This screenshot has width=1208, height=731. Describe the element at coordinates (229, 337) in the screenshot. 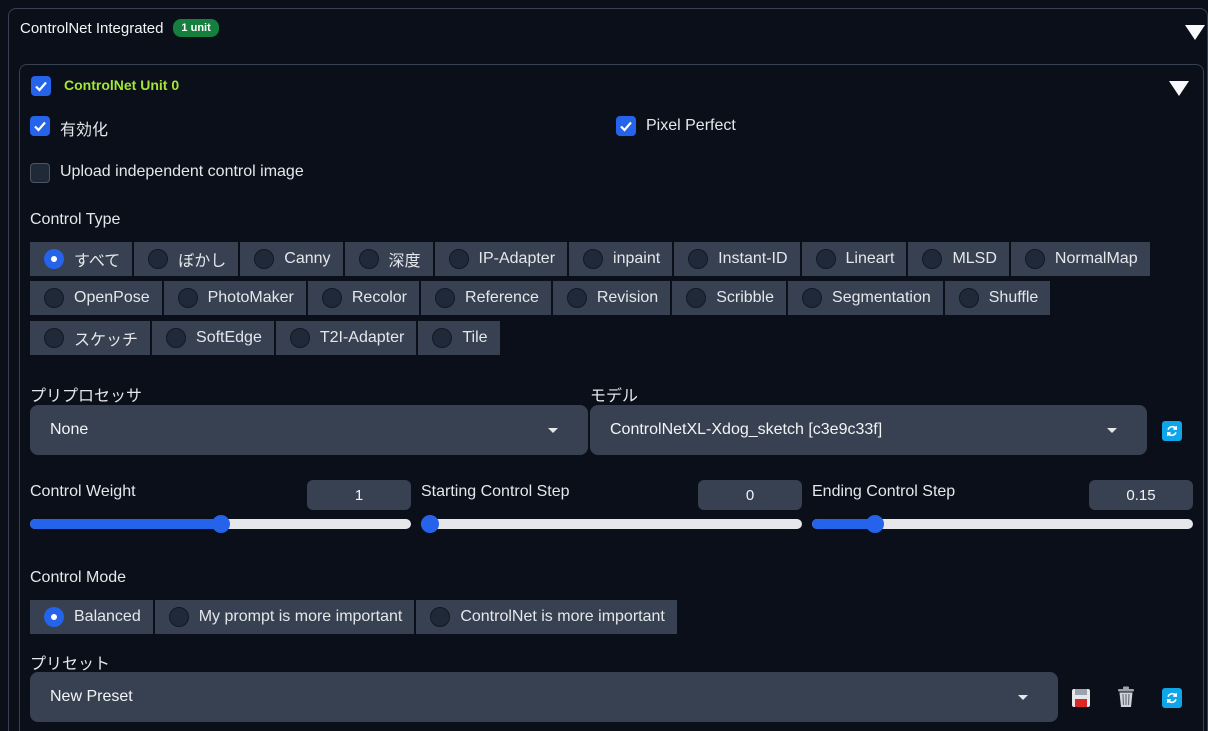

I see `radio-label: SoftEdge` at that location.